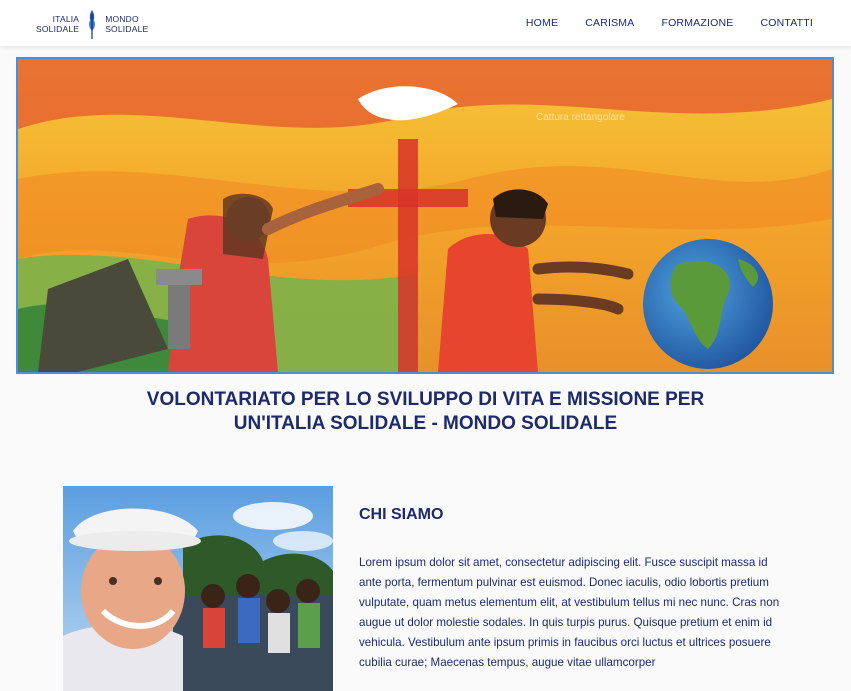  I want to click on wheat-leaf-icon, so click(92, 24).